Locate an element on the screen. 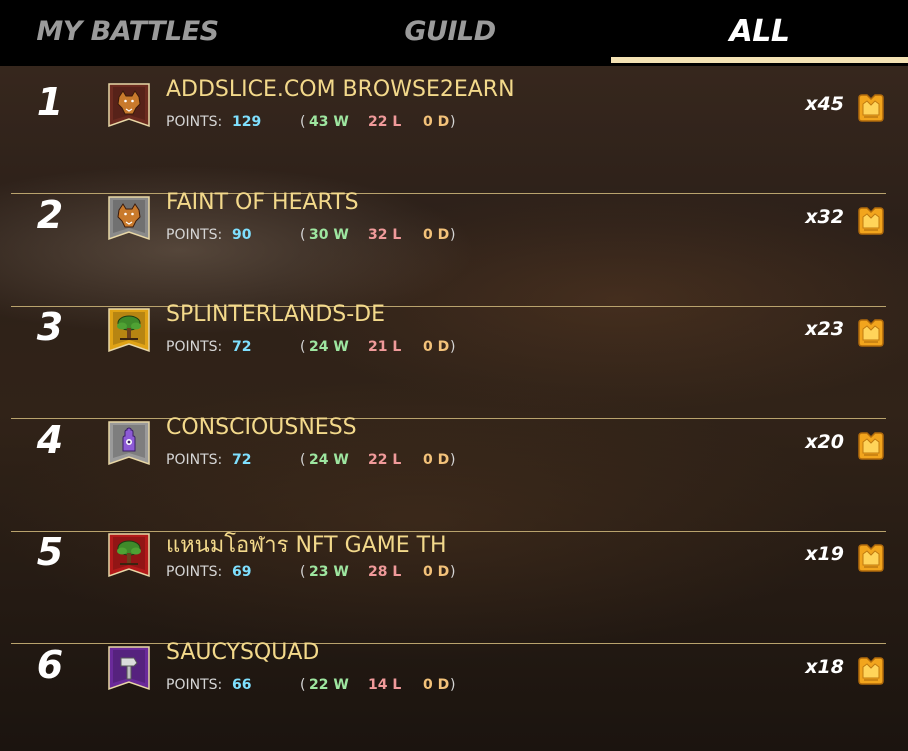 The image size is (908, 751). reward-count: x32 is located at coordinates (824, 217).